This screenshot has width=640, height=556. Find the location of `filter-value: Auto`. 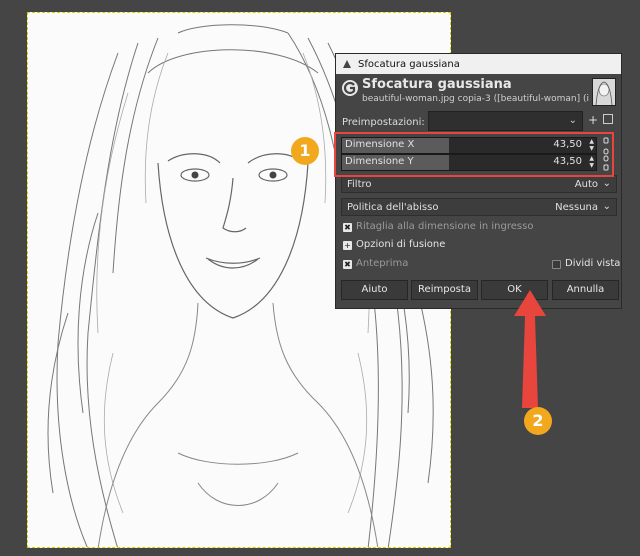

filter-value: Auto is located at coordinates (586, 184).